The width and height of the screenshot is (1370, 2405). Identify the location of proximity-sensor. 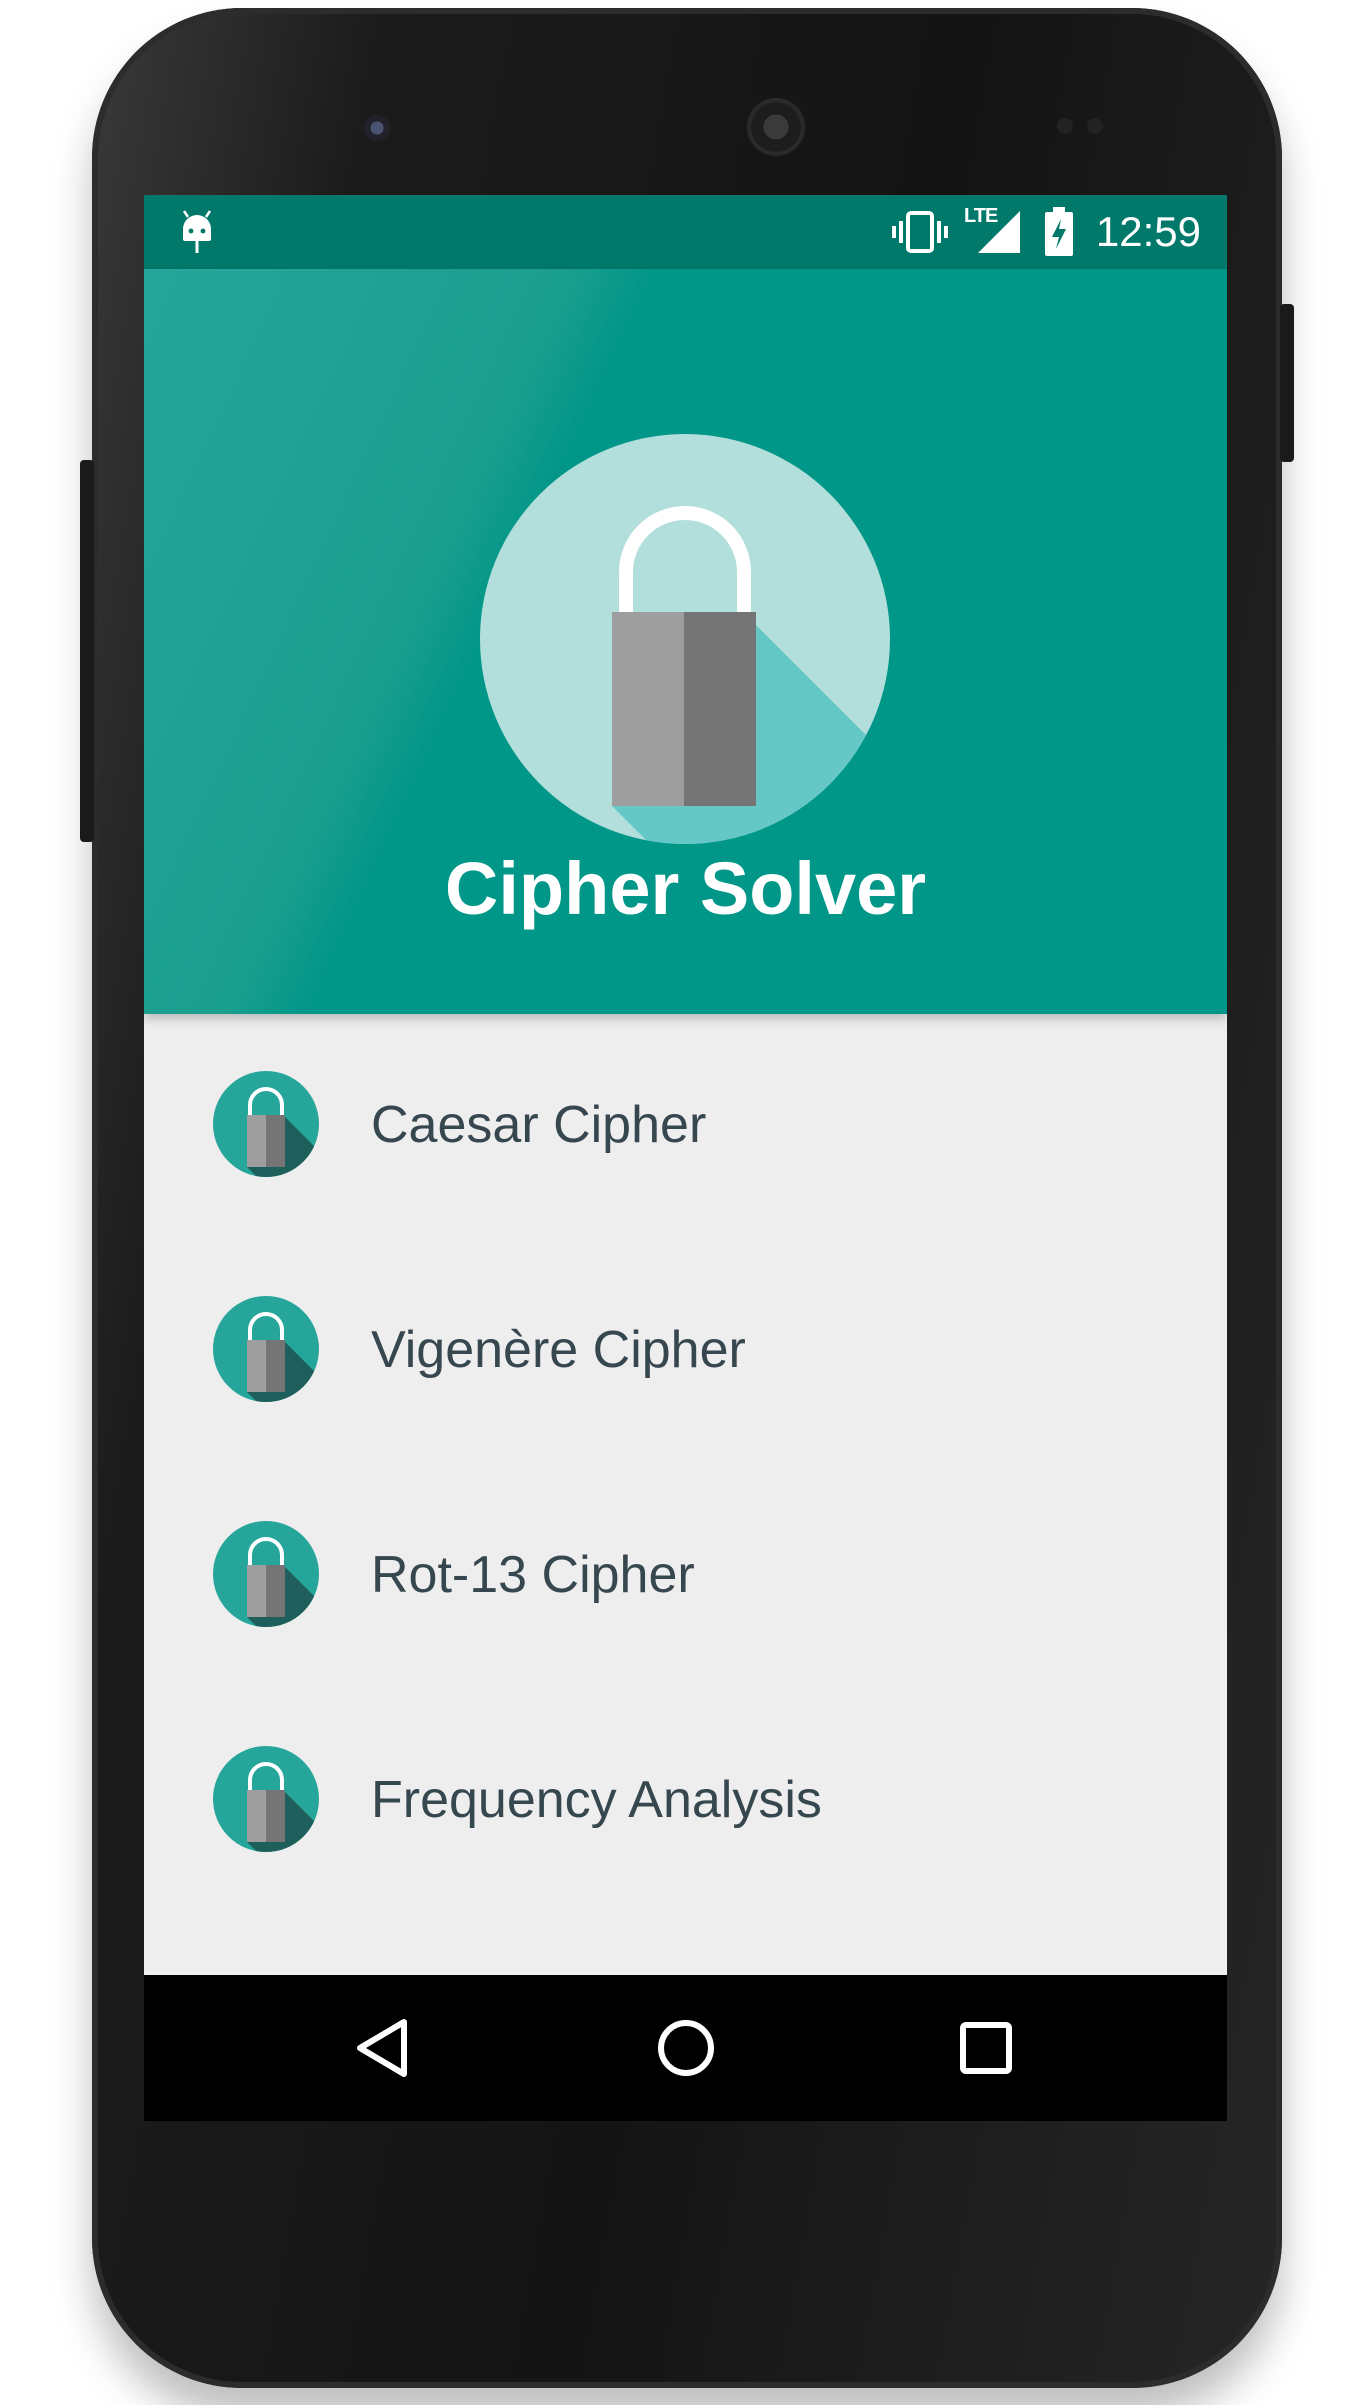
(1065, 126).